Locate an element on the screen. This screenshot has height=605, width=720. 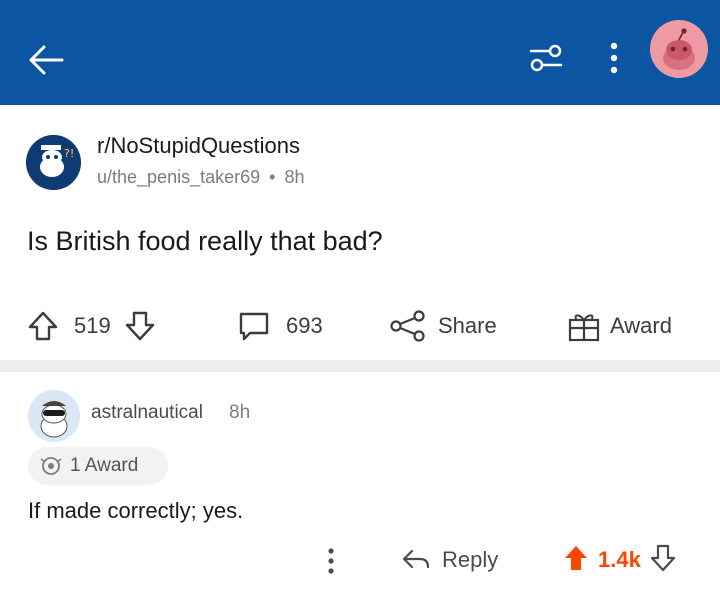
sort-filter-button is located at coordinates (546, 58).